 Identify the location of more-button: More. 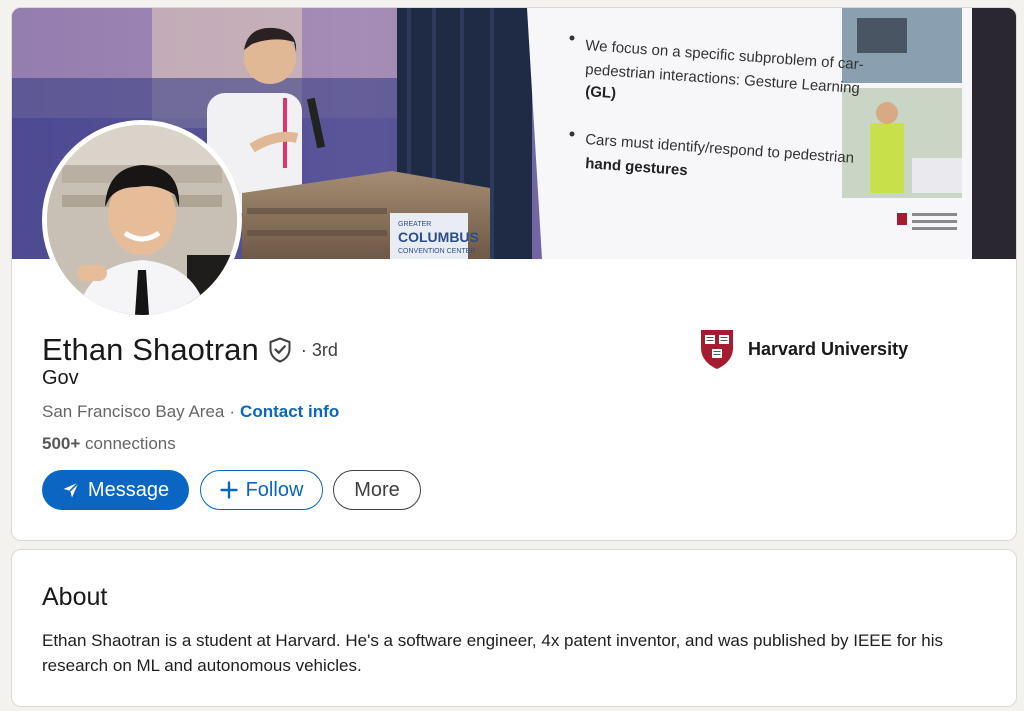
(377, 490).